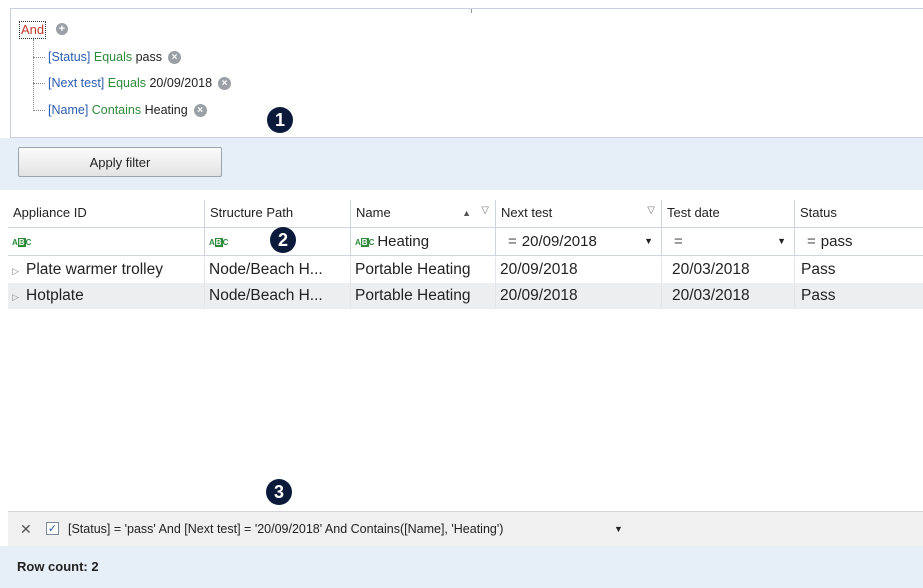 Image resolution: width=923 pixels, height=588 pixels. I want to click on add-condition-icon: +, so click(62, 29).